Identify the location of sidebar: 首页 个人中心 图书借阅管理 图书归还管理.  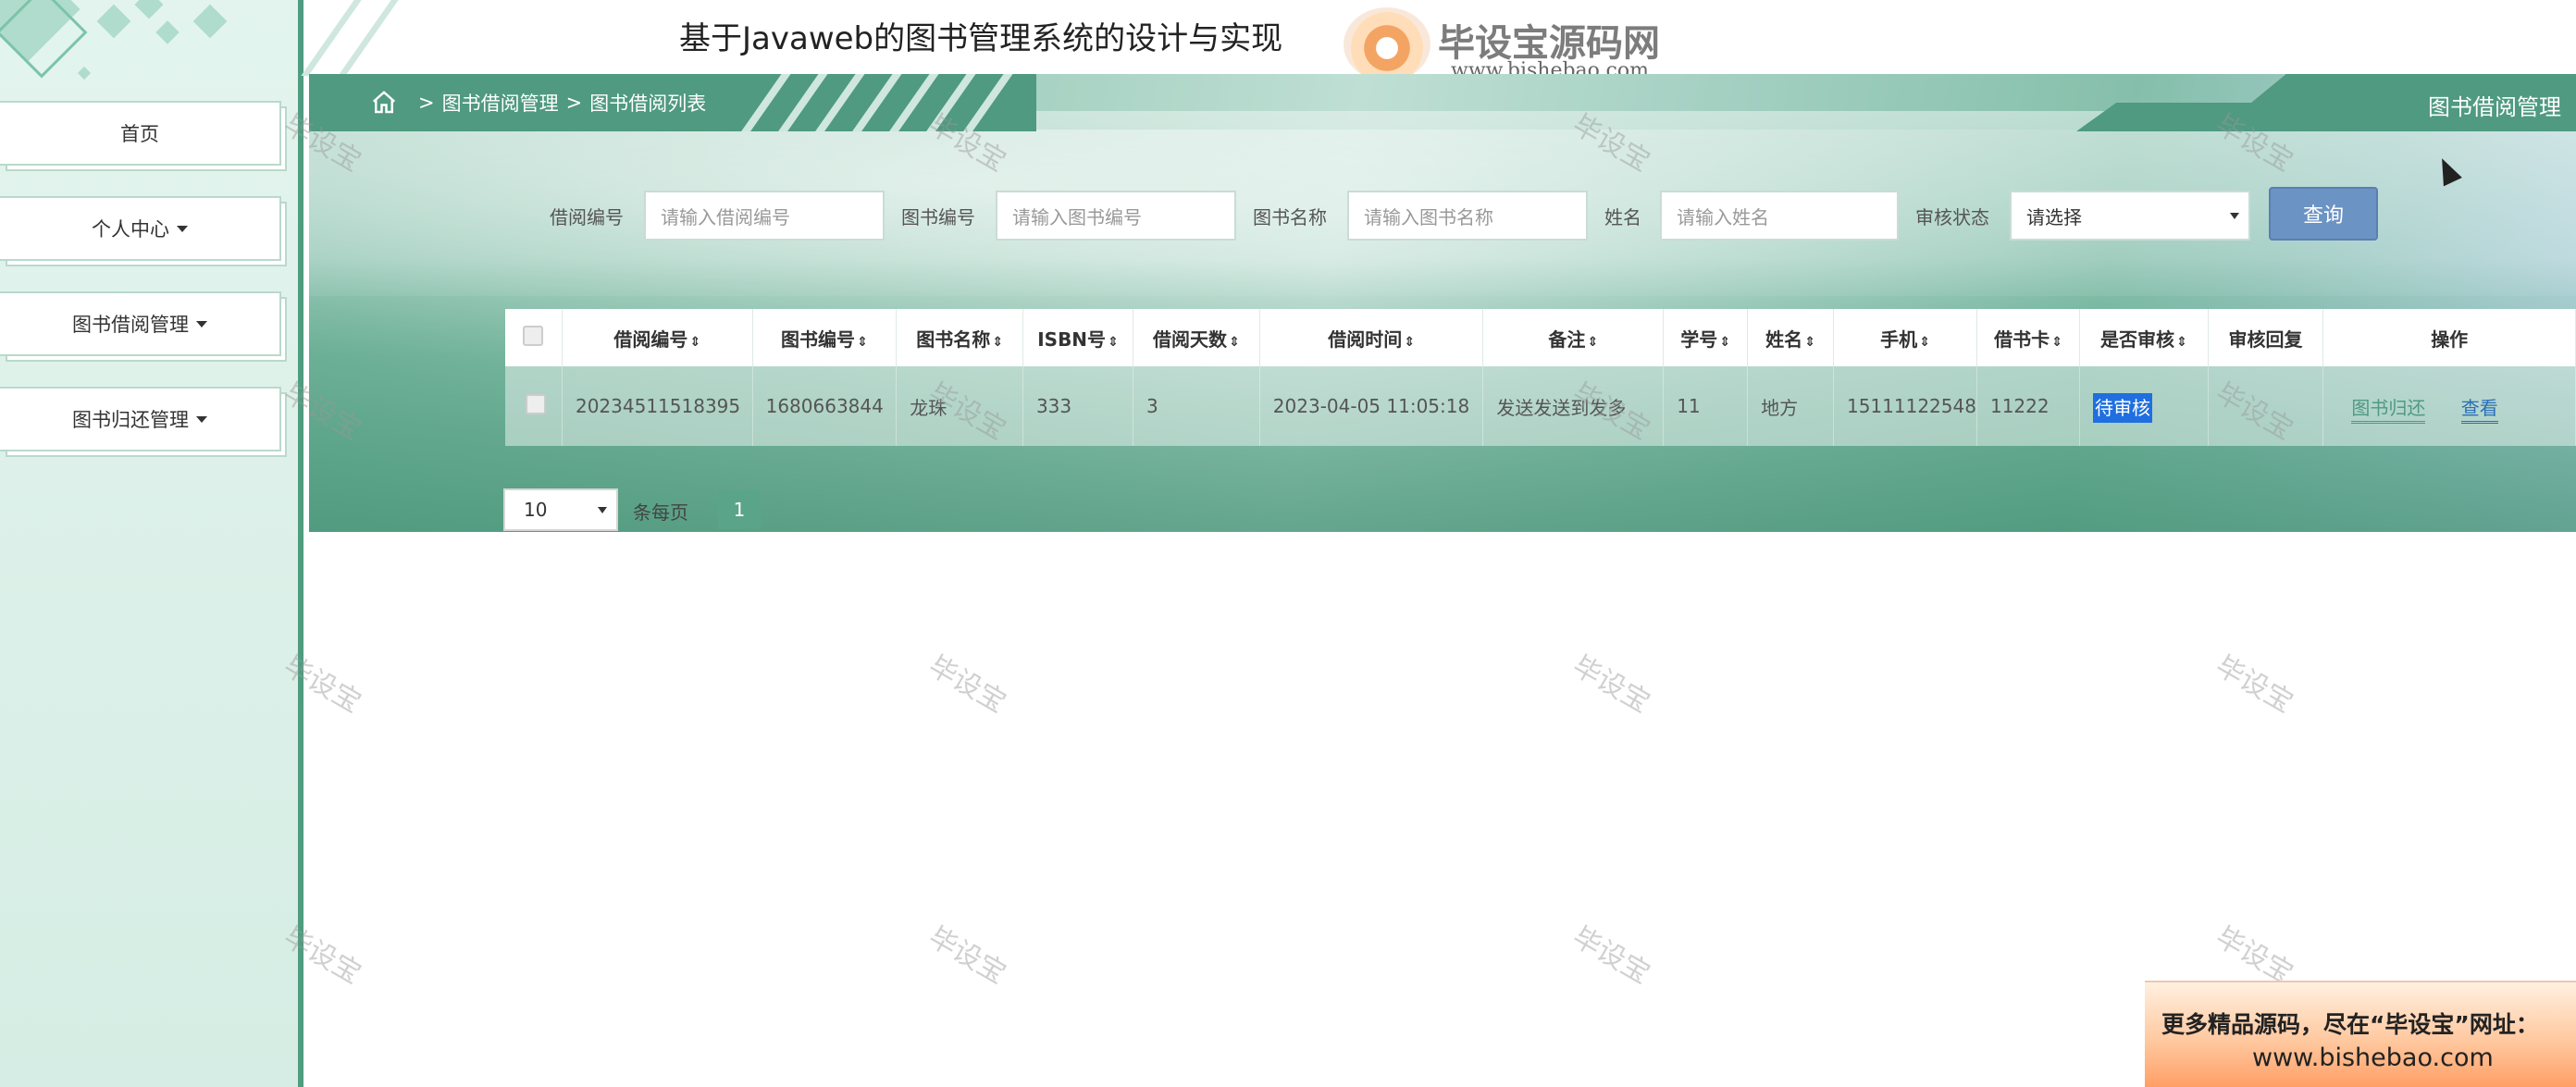
(151, 543).